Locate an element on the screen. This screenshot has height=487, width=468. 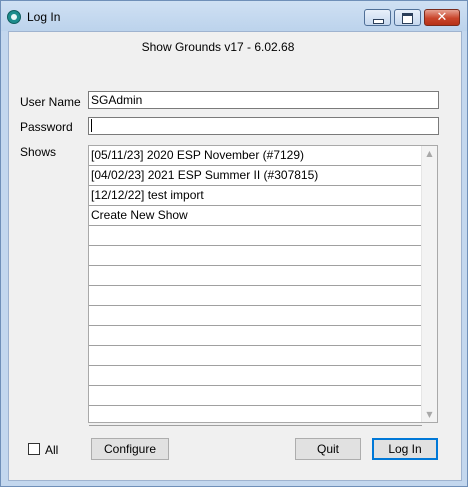
app-icon is located at coordinates (14, 17).